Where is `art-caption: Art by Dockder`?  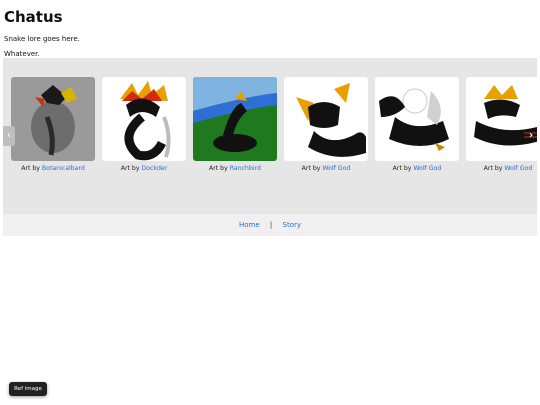
art-caption: Art by Dockder is located at coordinates (144, 168).